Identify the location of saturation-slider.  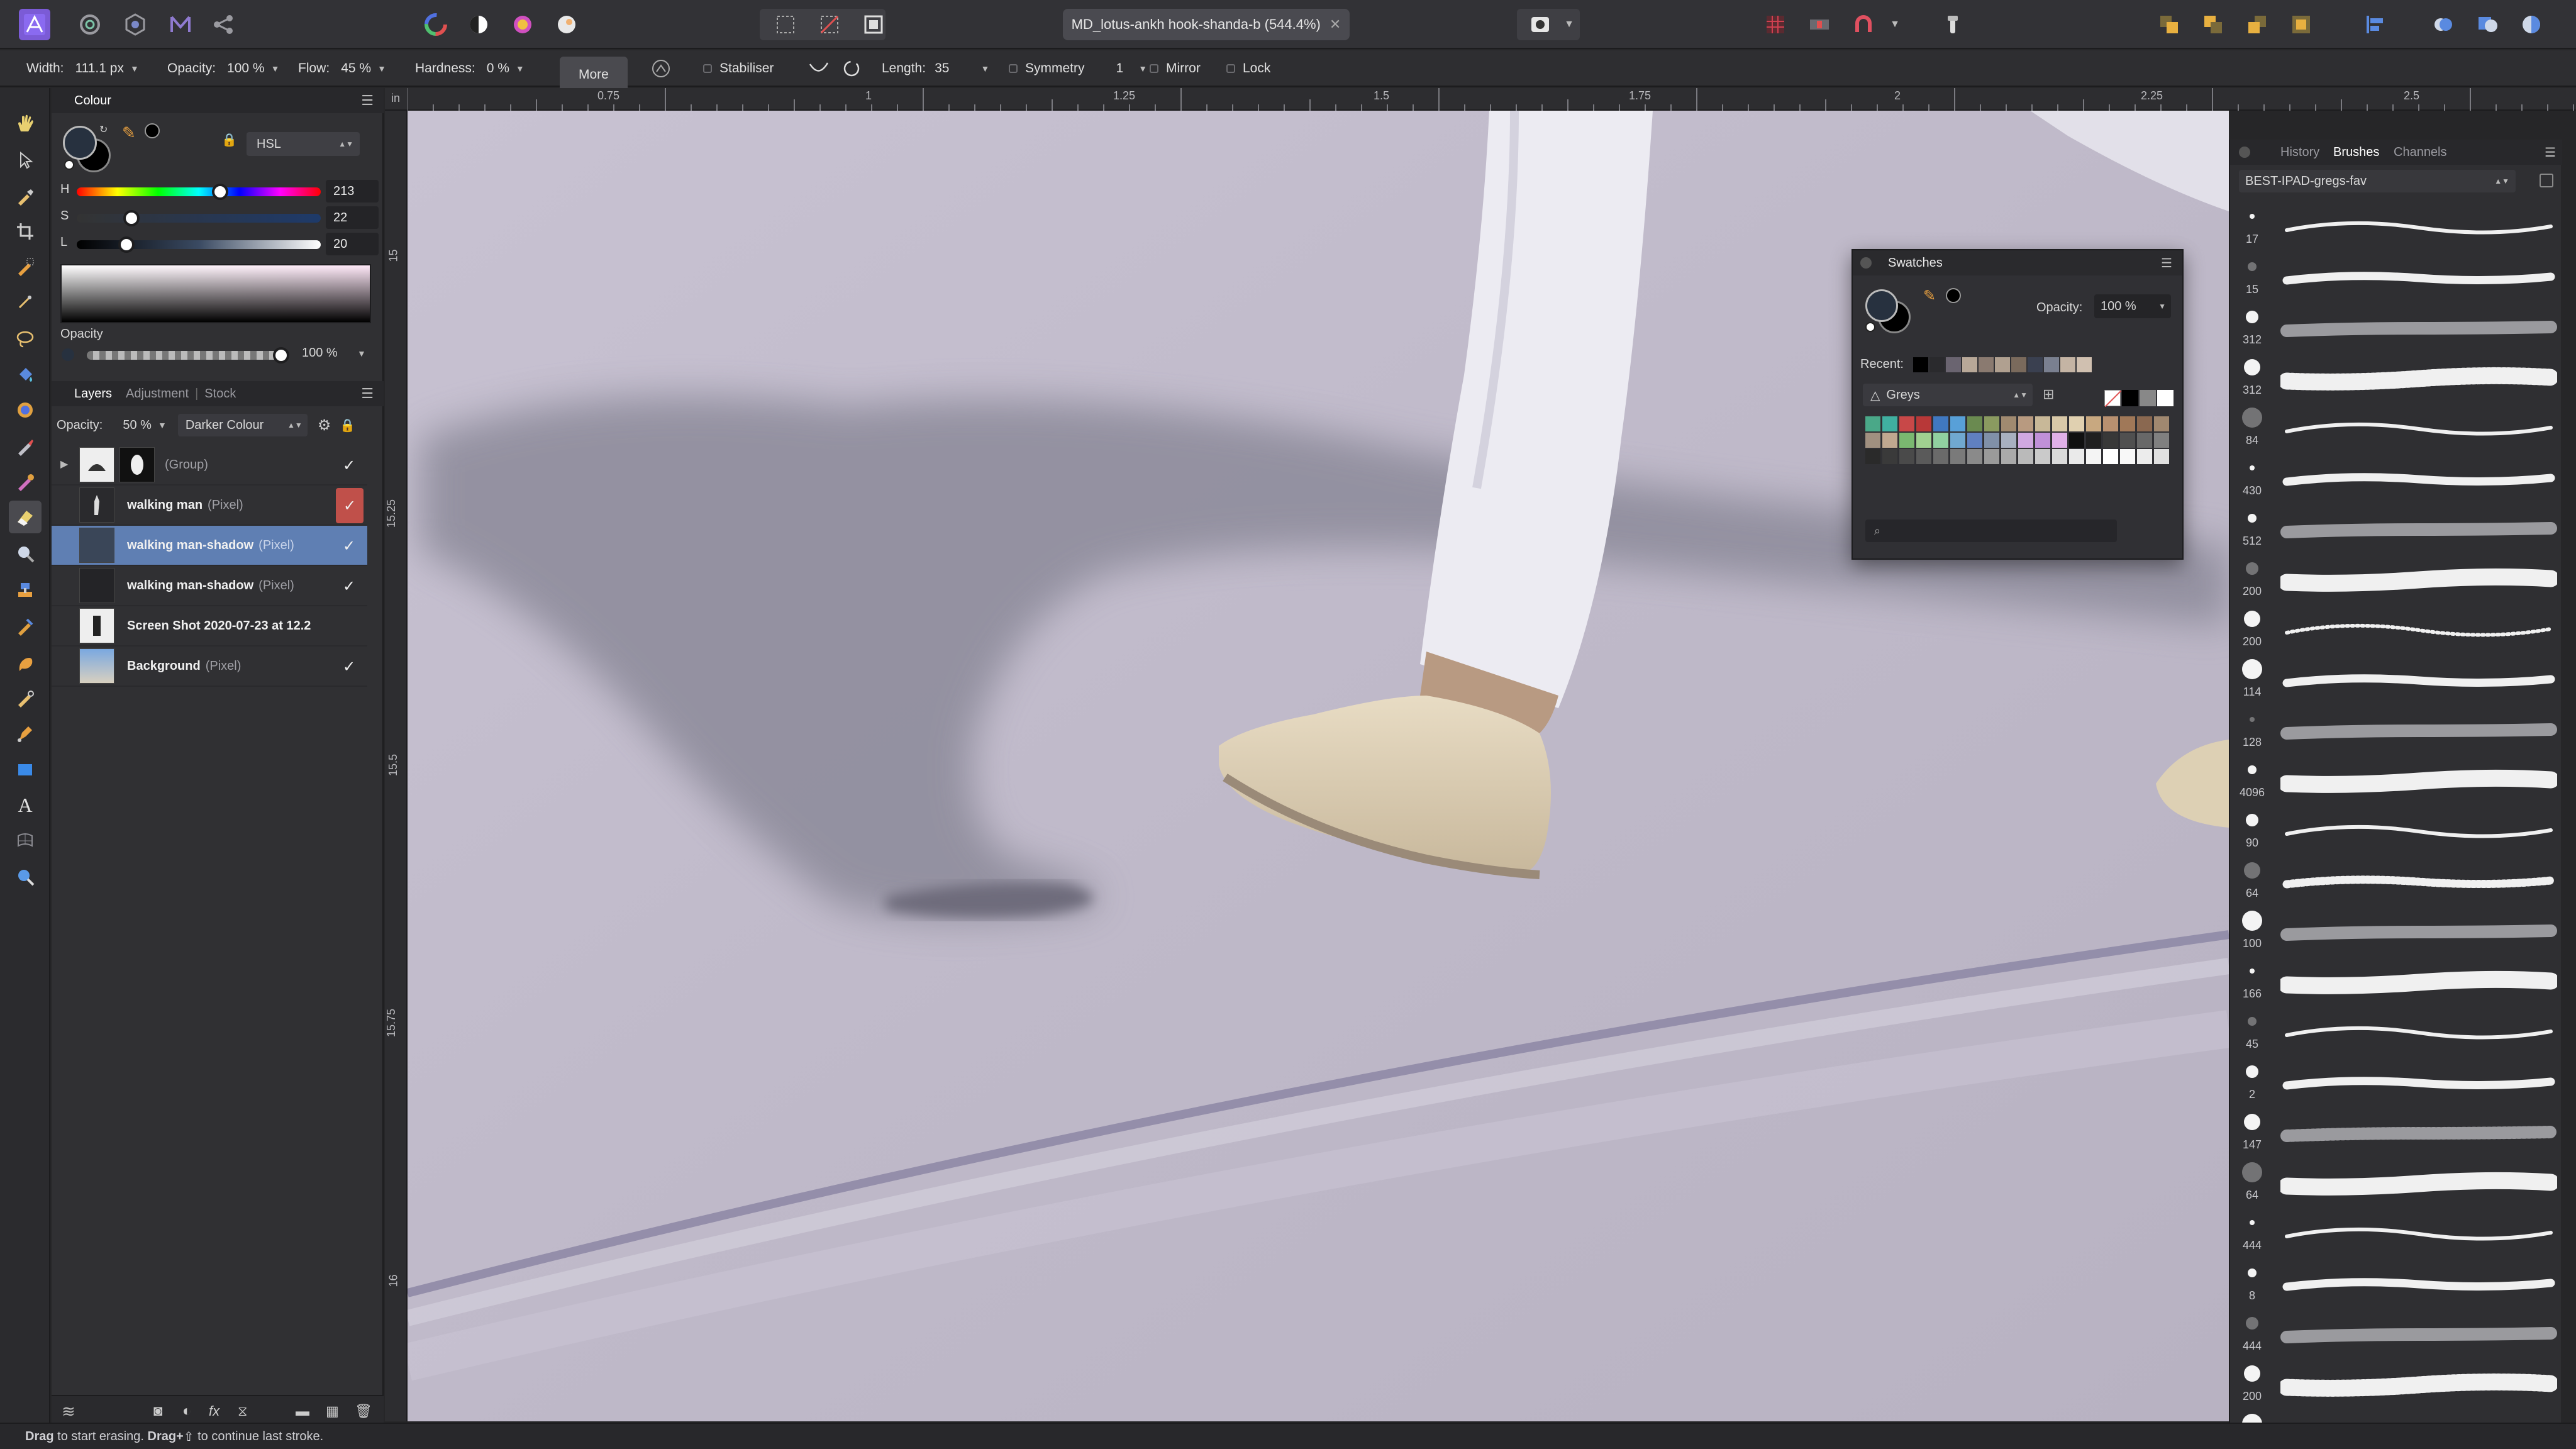
(199, 218).